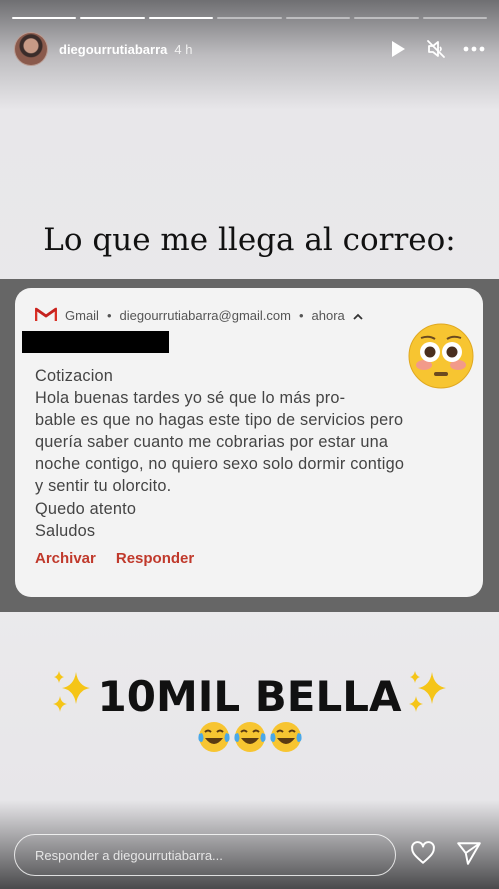  What do you see at coordinates (31, 49) in the screenshot?
I see `avatar` at bounding box center [31, 49].